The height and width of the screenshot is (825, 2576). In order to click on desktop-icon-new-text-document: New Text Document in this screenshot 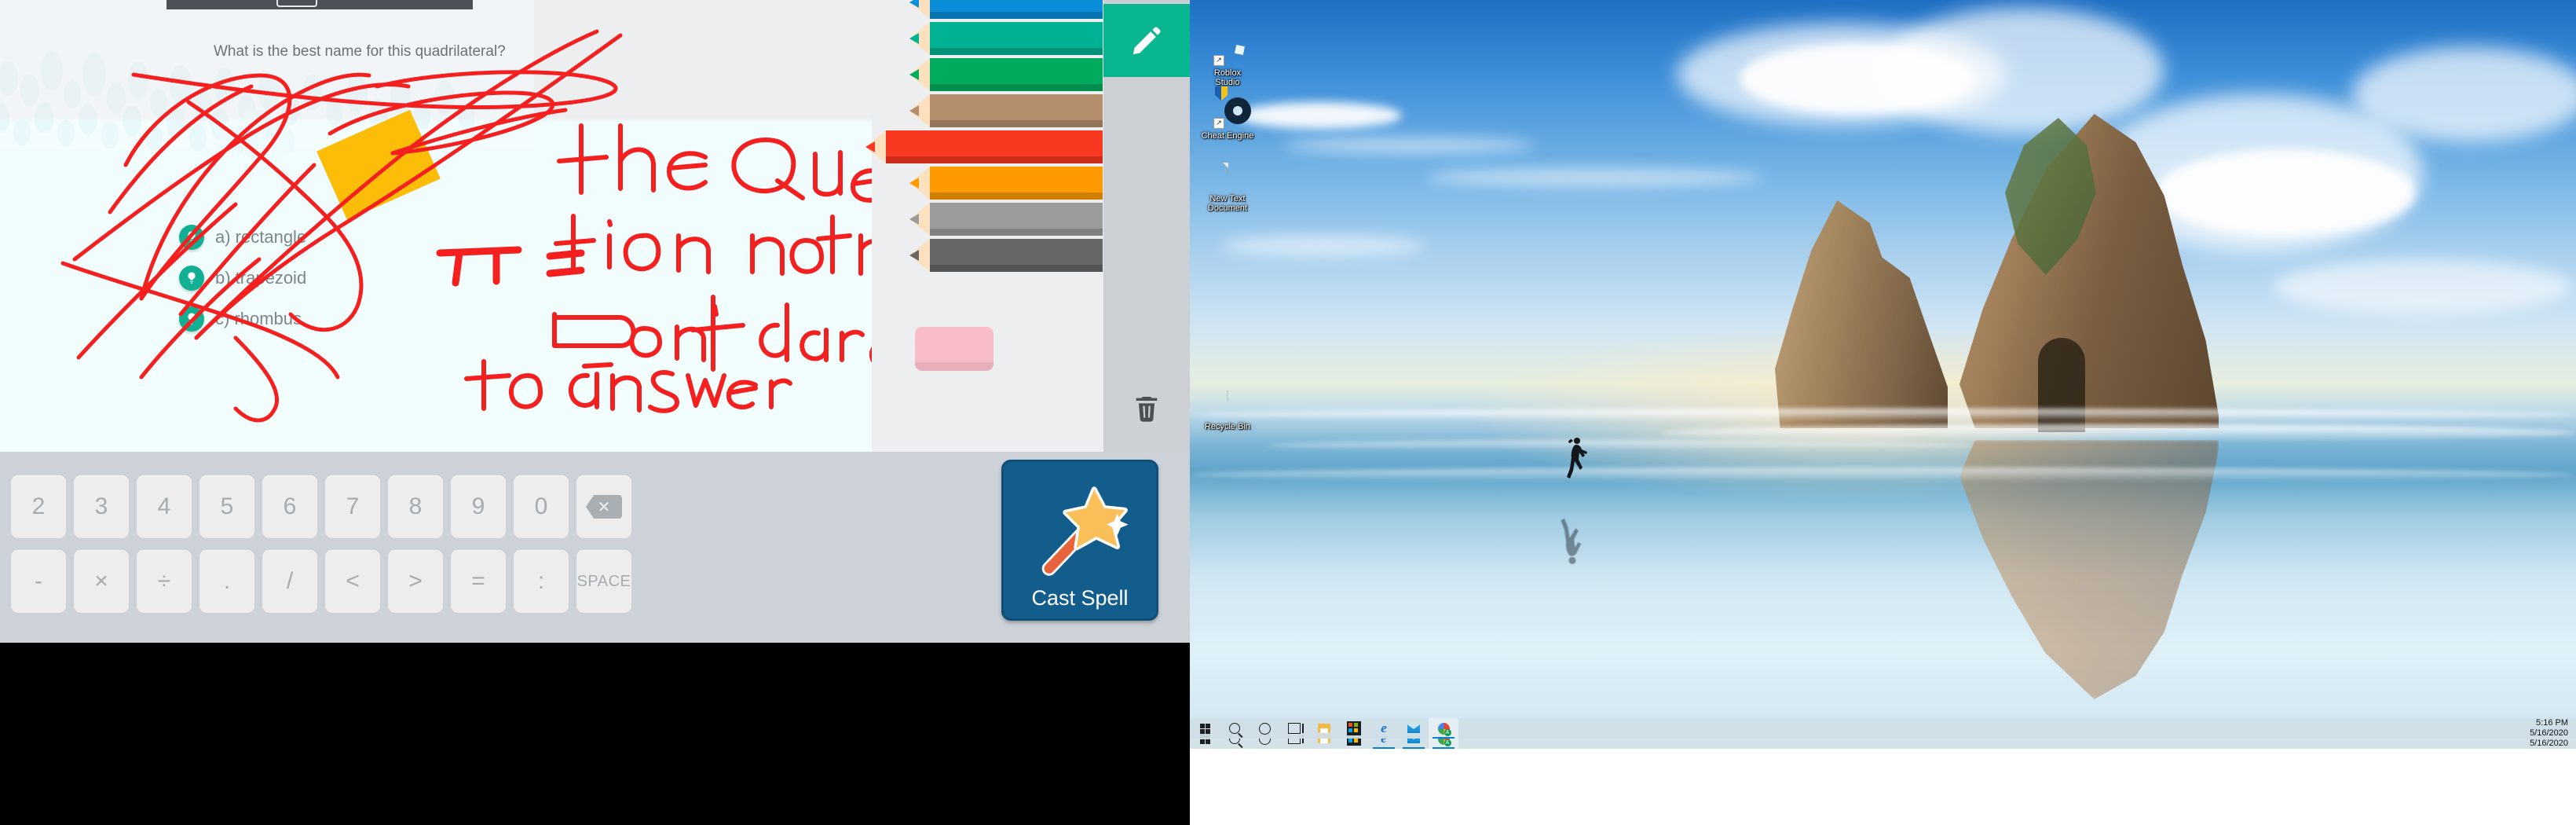, I will do `click(1228, 188)`.